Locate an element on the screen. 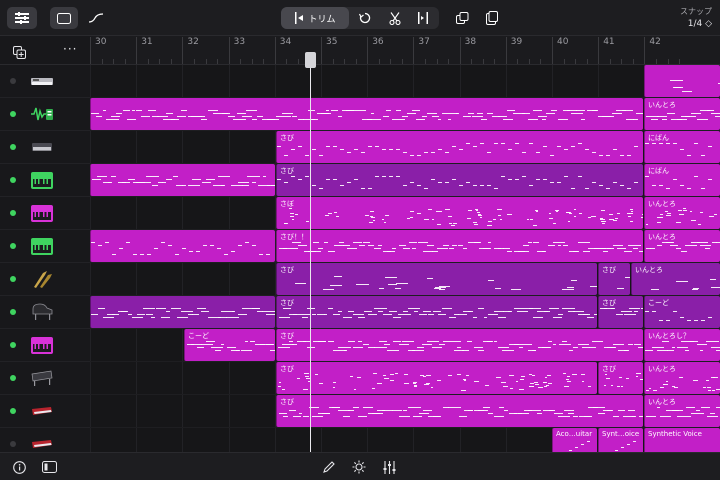 Image resolution: width=720 pixels, height=480 pixels. mixer-button is located at coordinates (389, 467).